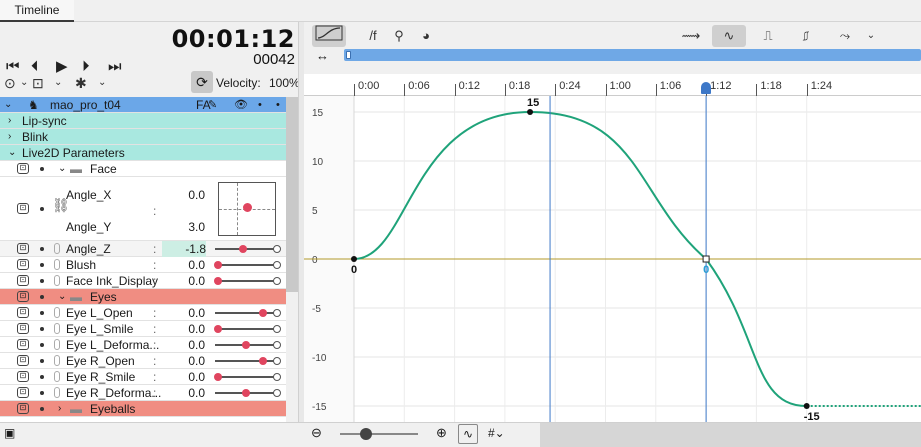 This screenshot has height=447, width=921. What do you see at coordinates (806, 36) in the screenshot?
I see `stepped-out-icon: ⎎` at bounding box center [806, 36].